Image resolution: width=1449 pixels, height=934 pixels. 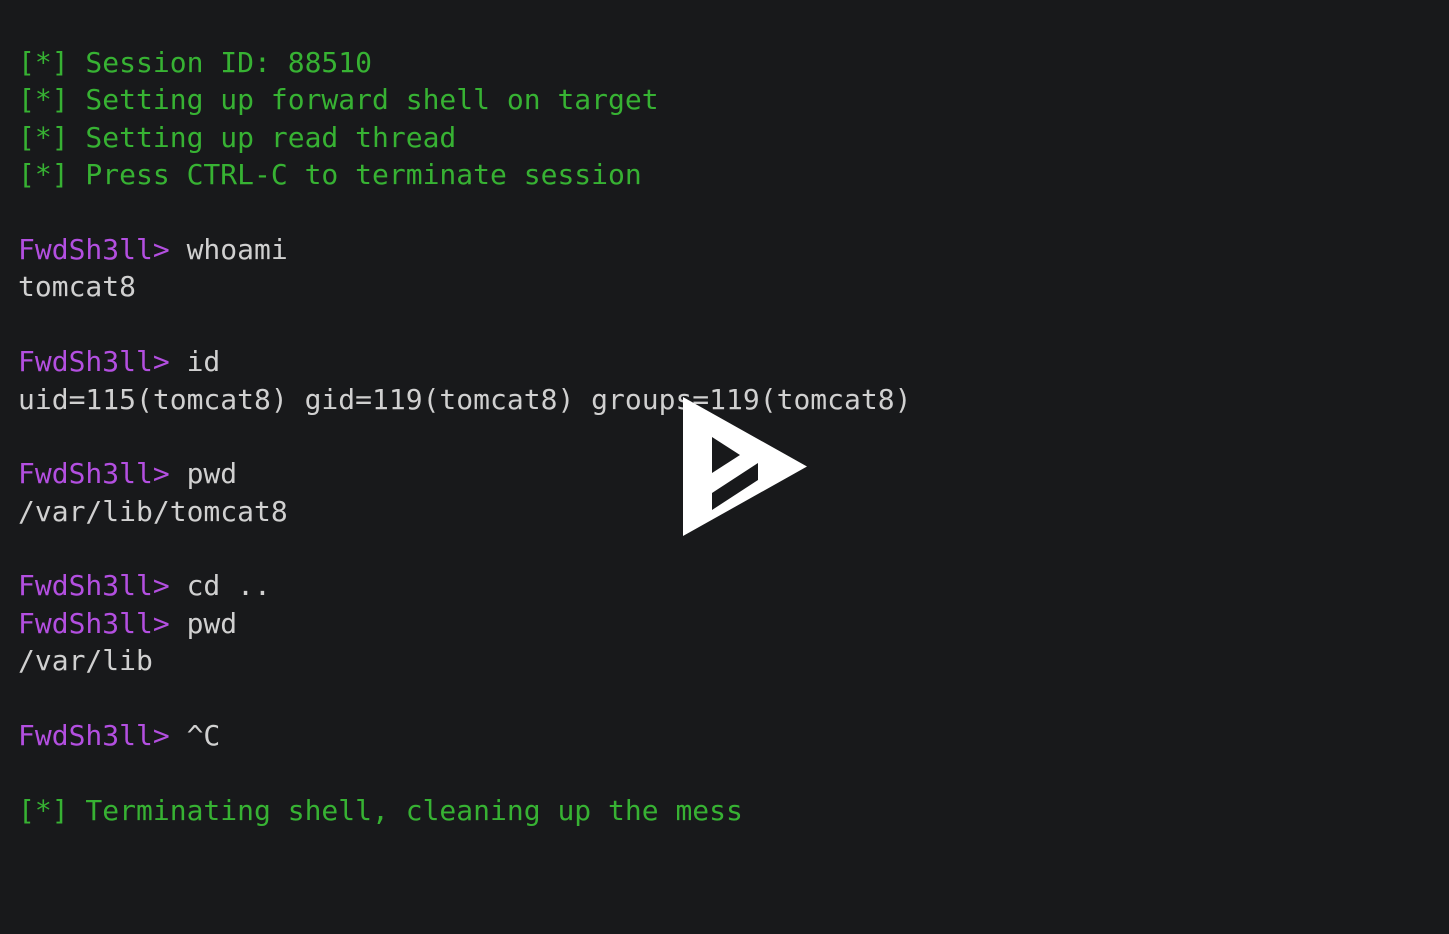 What do you see at coordinates (220, 586) in the screenshot?
I see `line-cmd-cd-seg-1: cd ..` at bounding box center [220, 586].